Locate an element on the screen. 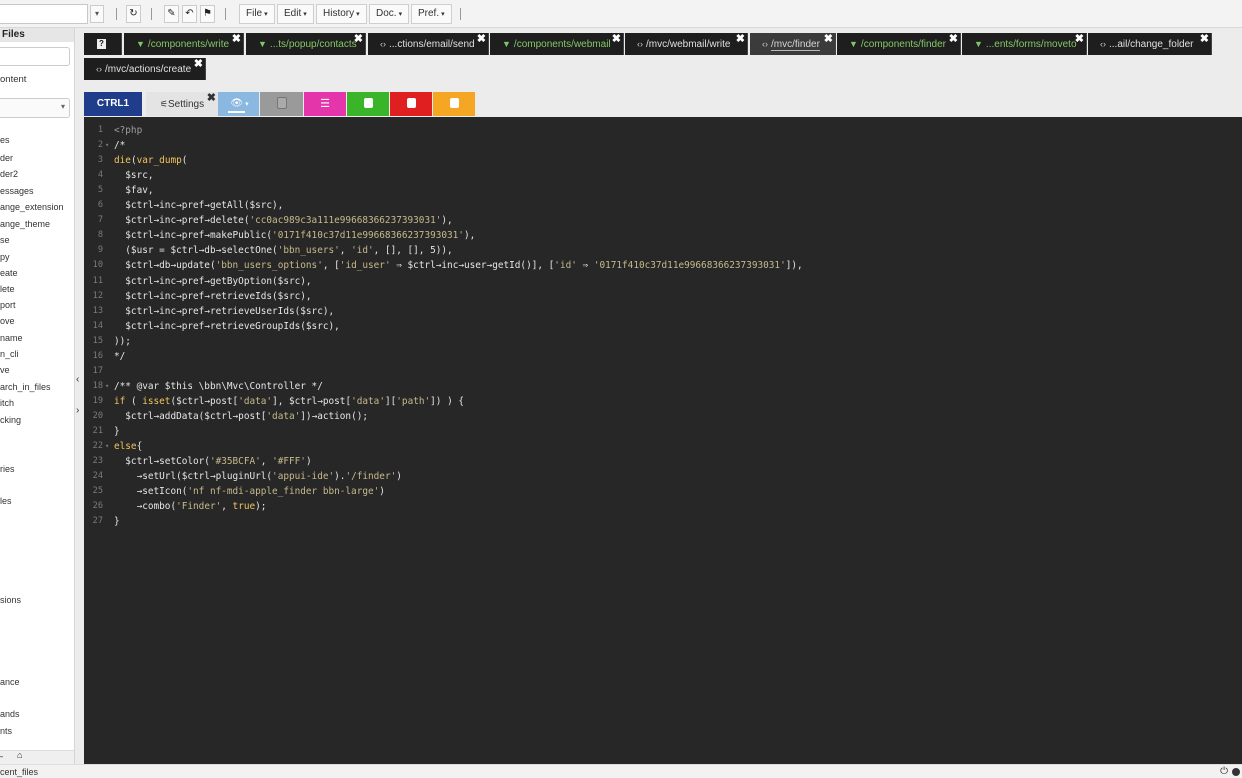  sidebar-item: der is located at coordinates (6, 158).